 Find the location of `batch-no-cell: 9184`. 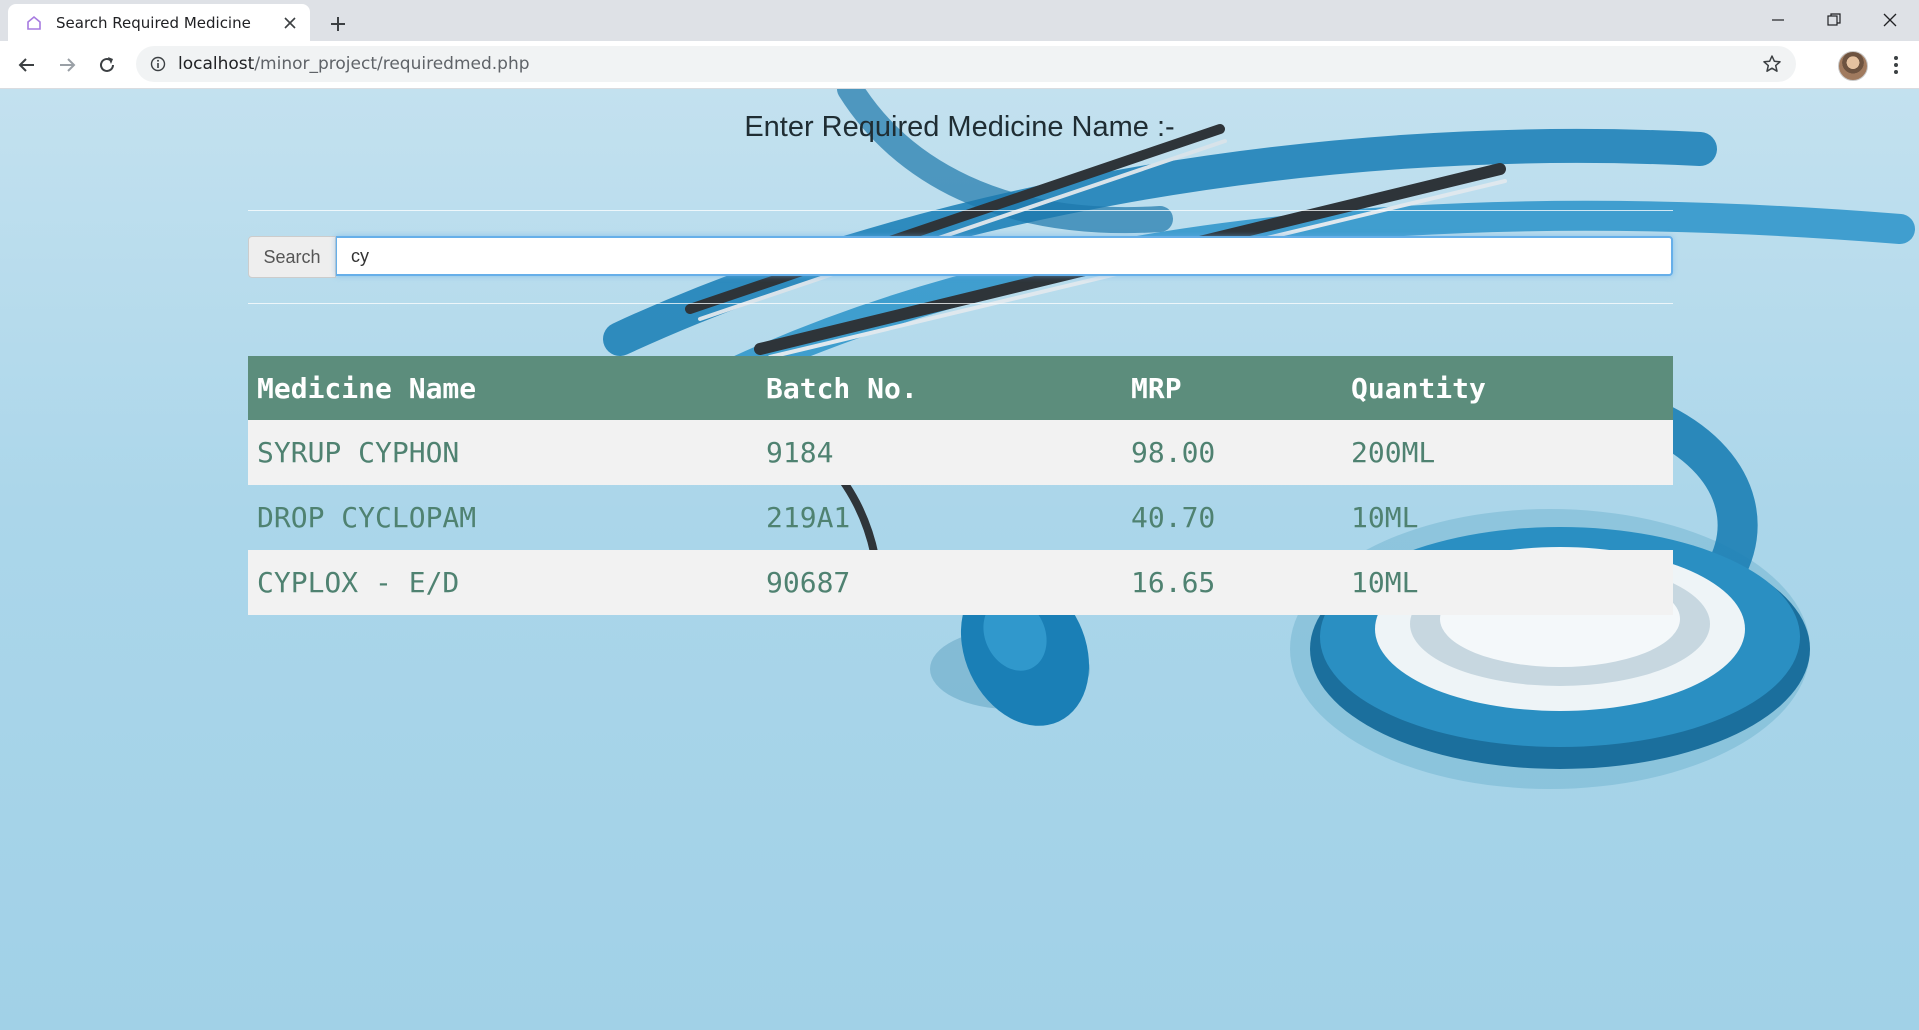

batch-no-cell: 9184 is located at coordinates (939, 452).